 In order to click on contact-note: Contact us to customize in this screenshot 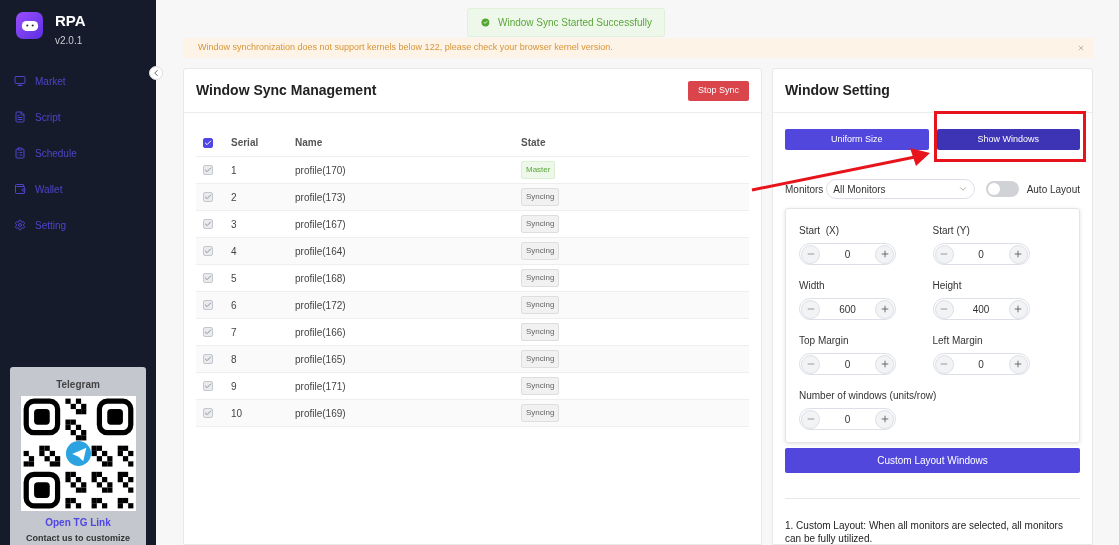, I will do `click(78, 538)`.